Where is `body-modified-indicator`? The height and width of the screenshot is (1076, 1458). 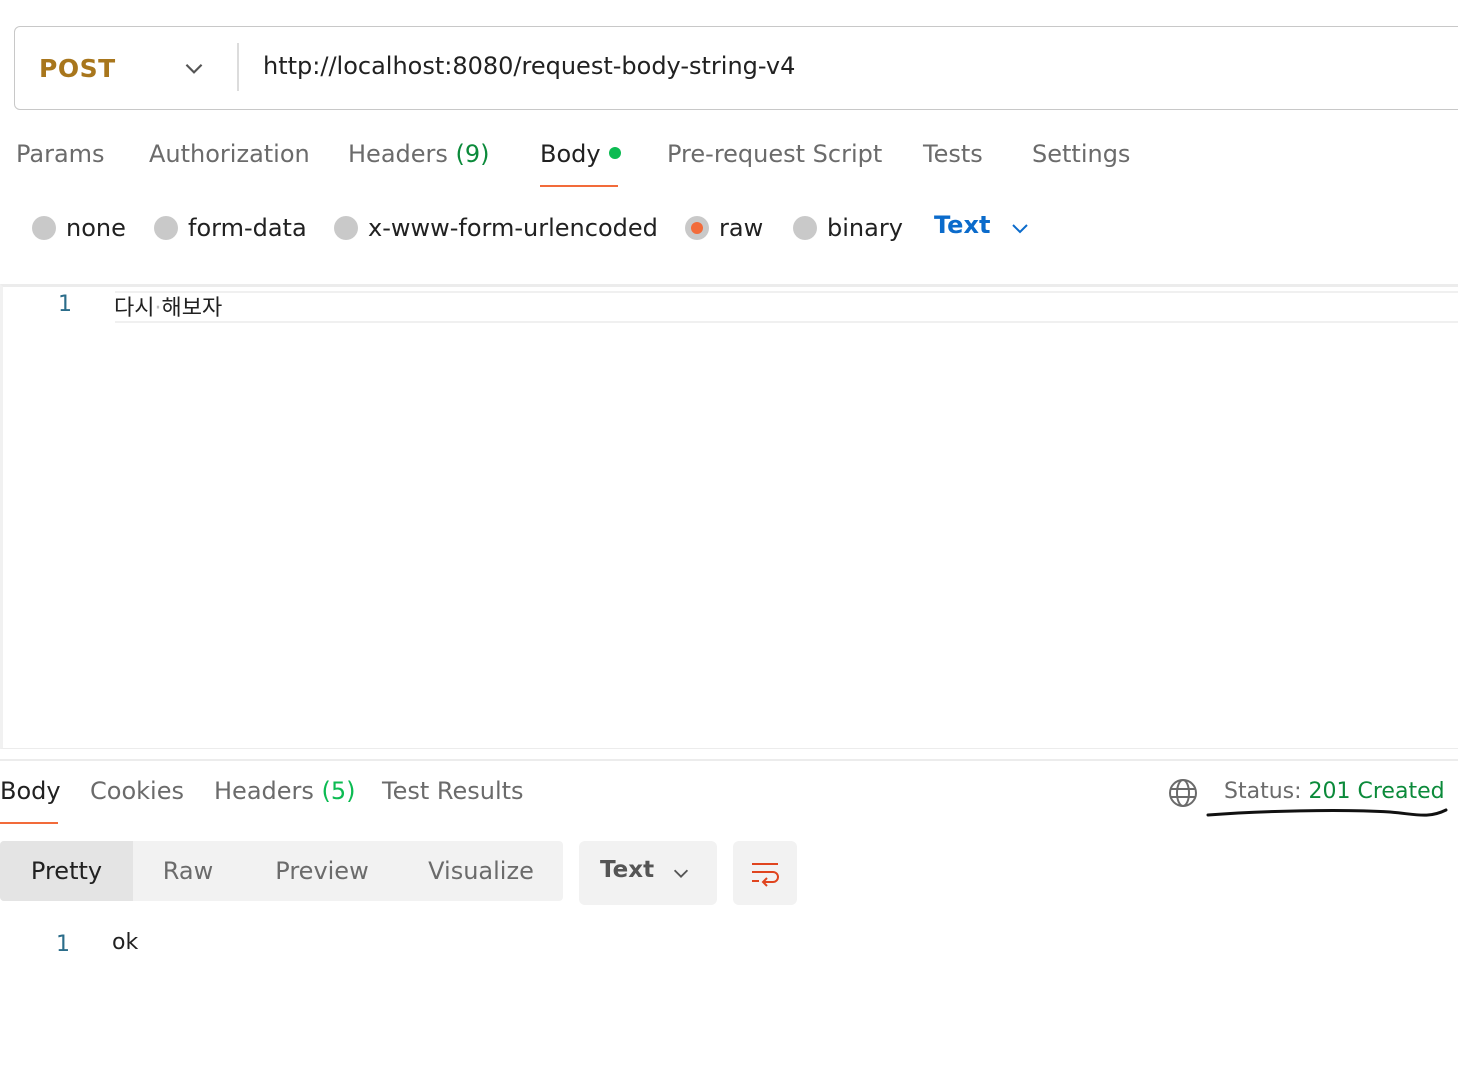
body-modified-indicator is located at coordinates (614, 153).